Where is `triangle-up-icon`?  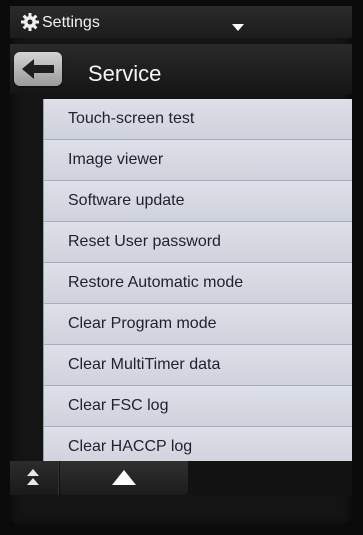
triangle-up-icon is located at coordinates (124, 477).